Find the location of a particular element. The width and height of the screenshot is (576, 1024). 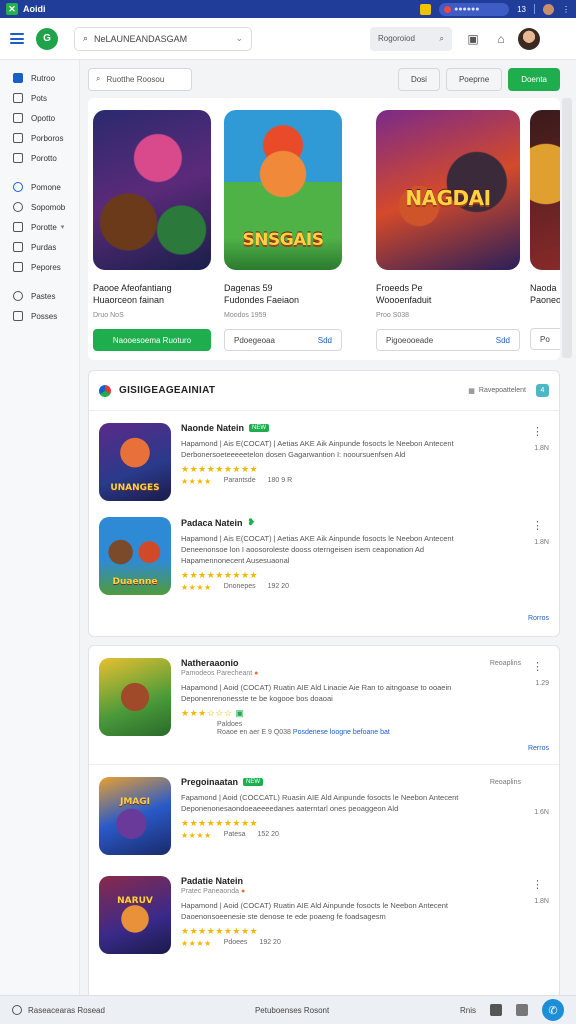

avatar is located at coordinates (529, 38).